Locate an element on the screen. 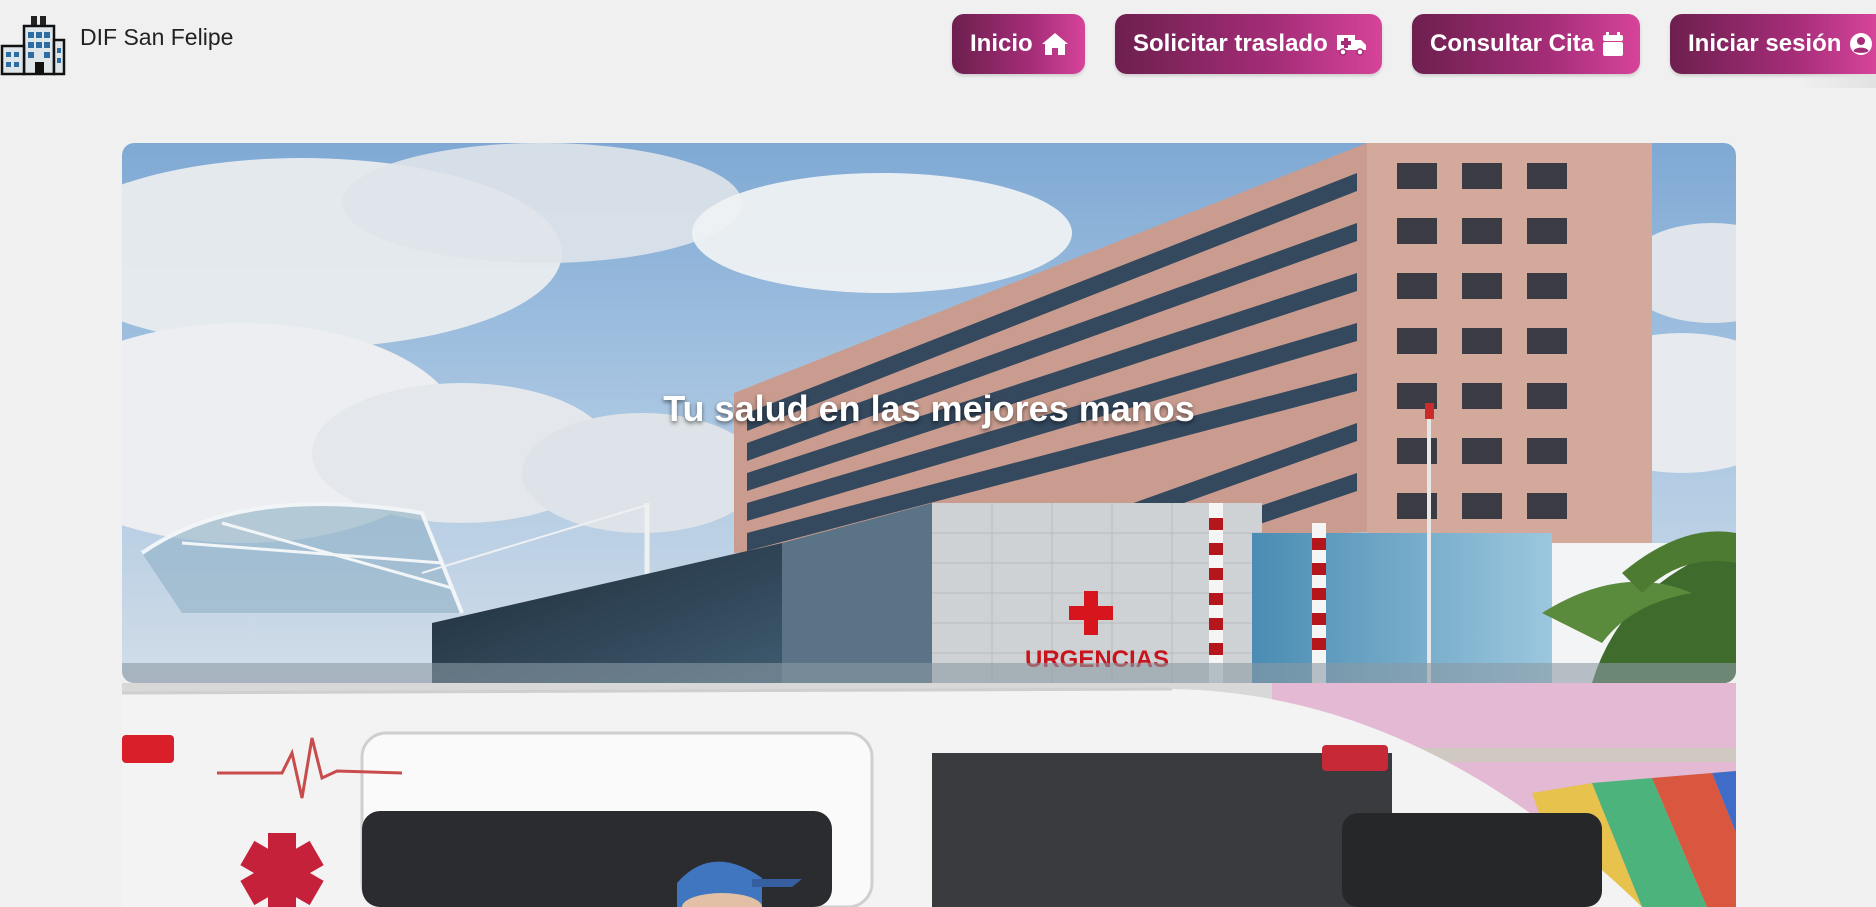 This screenshot has height=907, width=1876. nav-consultar-cita-button: Consultar Cita is located at coordinates (1526, 44).